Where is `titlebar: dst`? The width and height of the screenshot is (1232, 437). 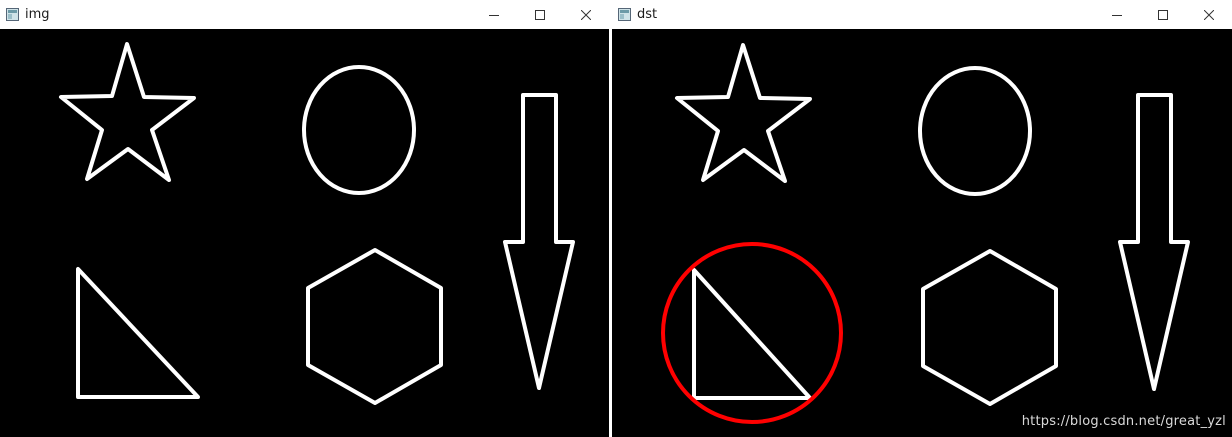
titlebar: dst is located at coordinates (922, 14).